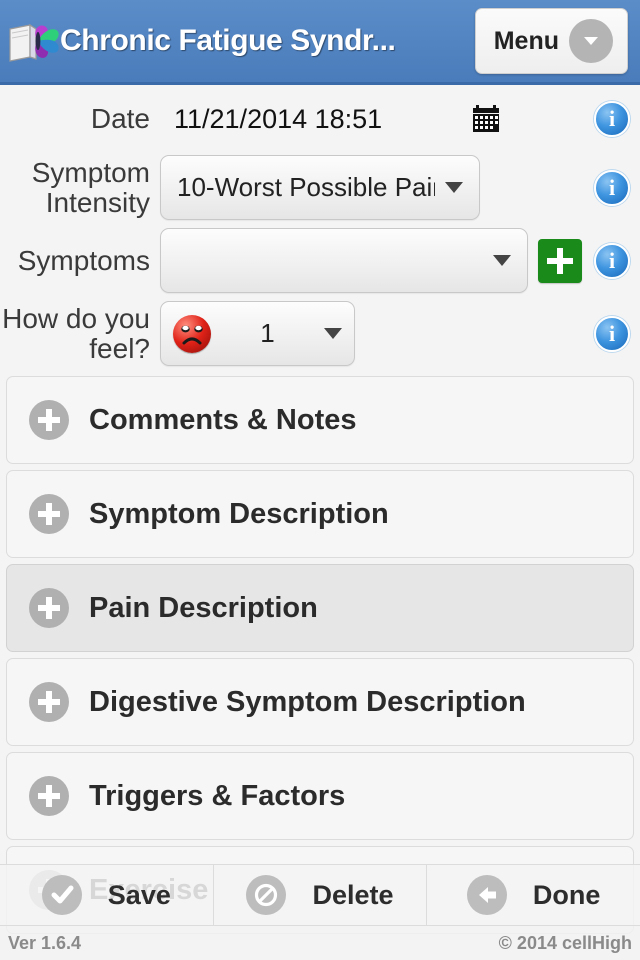 Image resolution: width=640 pixels, height=960 pixels. I want to click on delete-button: Delete, so click(321, 895).